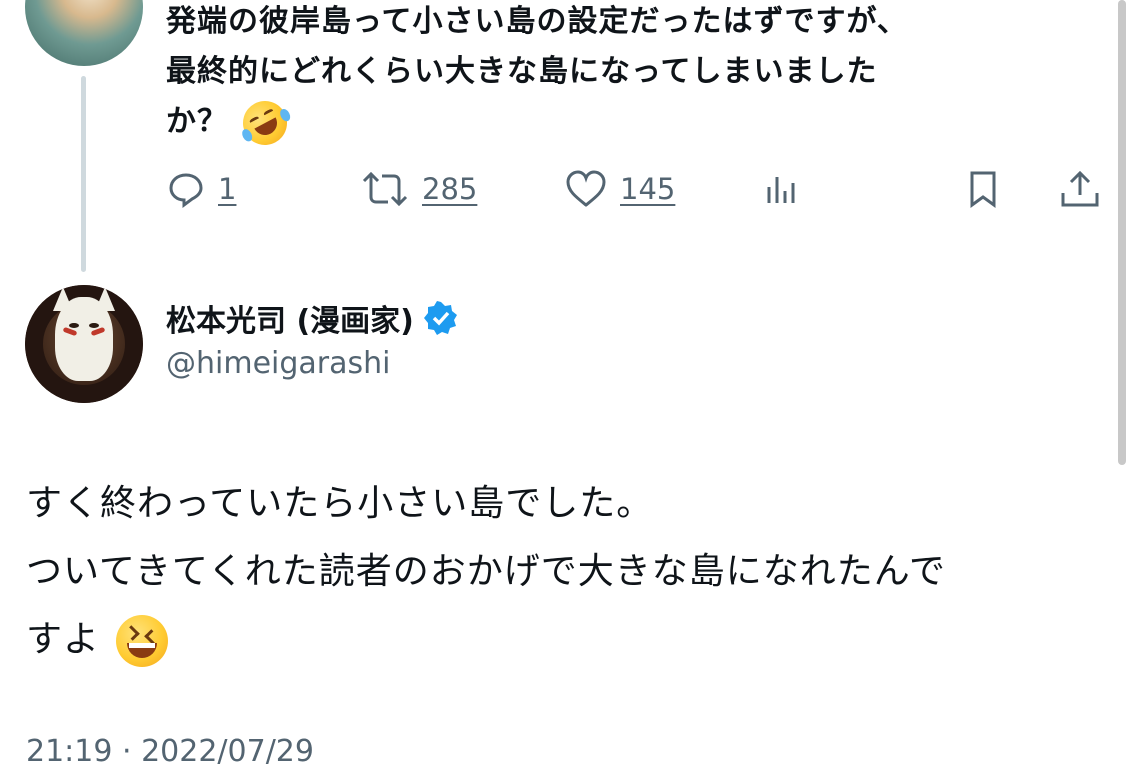 The width and height of the screenshot is (1133, 781). What do you see at coordinates (170, 751) in the screenshot?
I see `tweet-timestamp: 21:19 · 2022/07/29` at bounding box center [170, 751].